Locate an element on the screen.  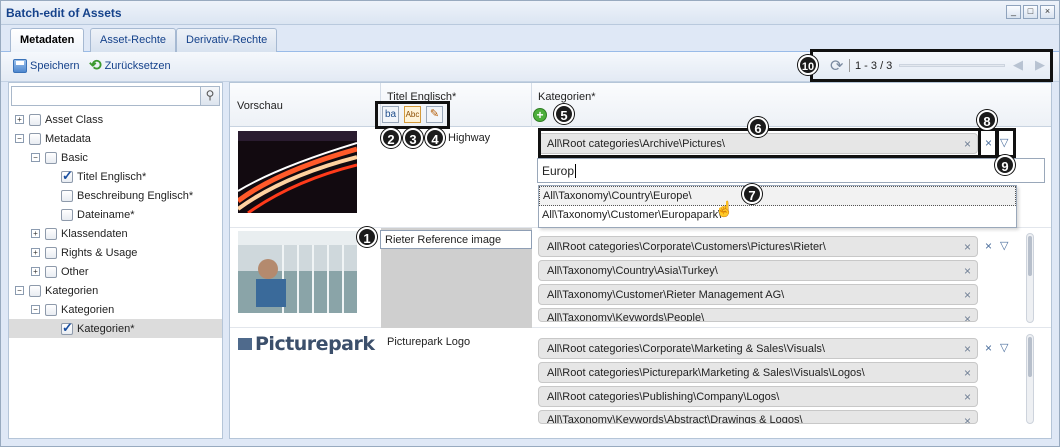
column-label: Vorschau is located at coordinates (260, 106).